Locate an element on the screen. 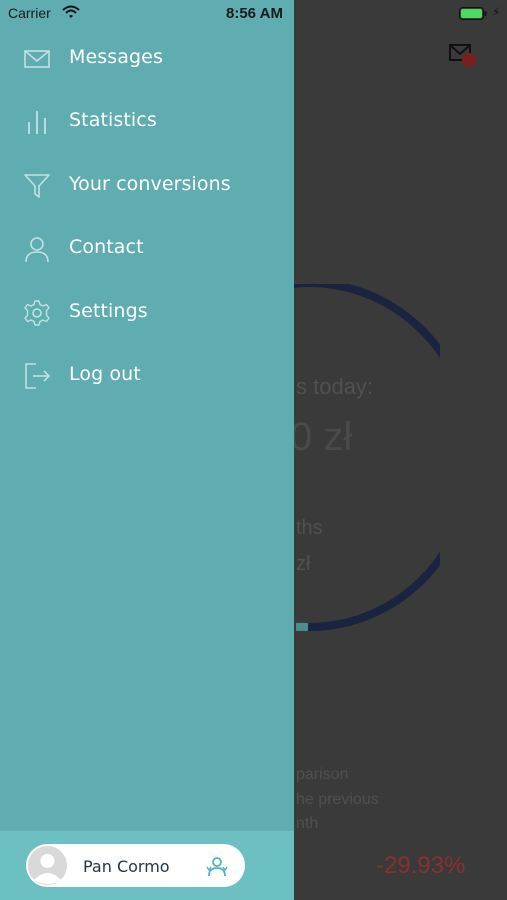  mail-notification-icon is located at coordinates (462, 55).